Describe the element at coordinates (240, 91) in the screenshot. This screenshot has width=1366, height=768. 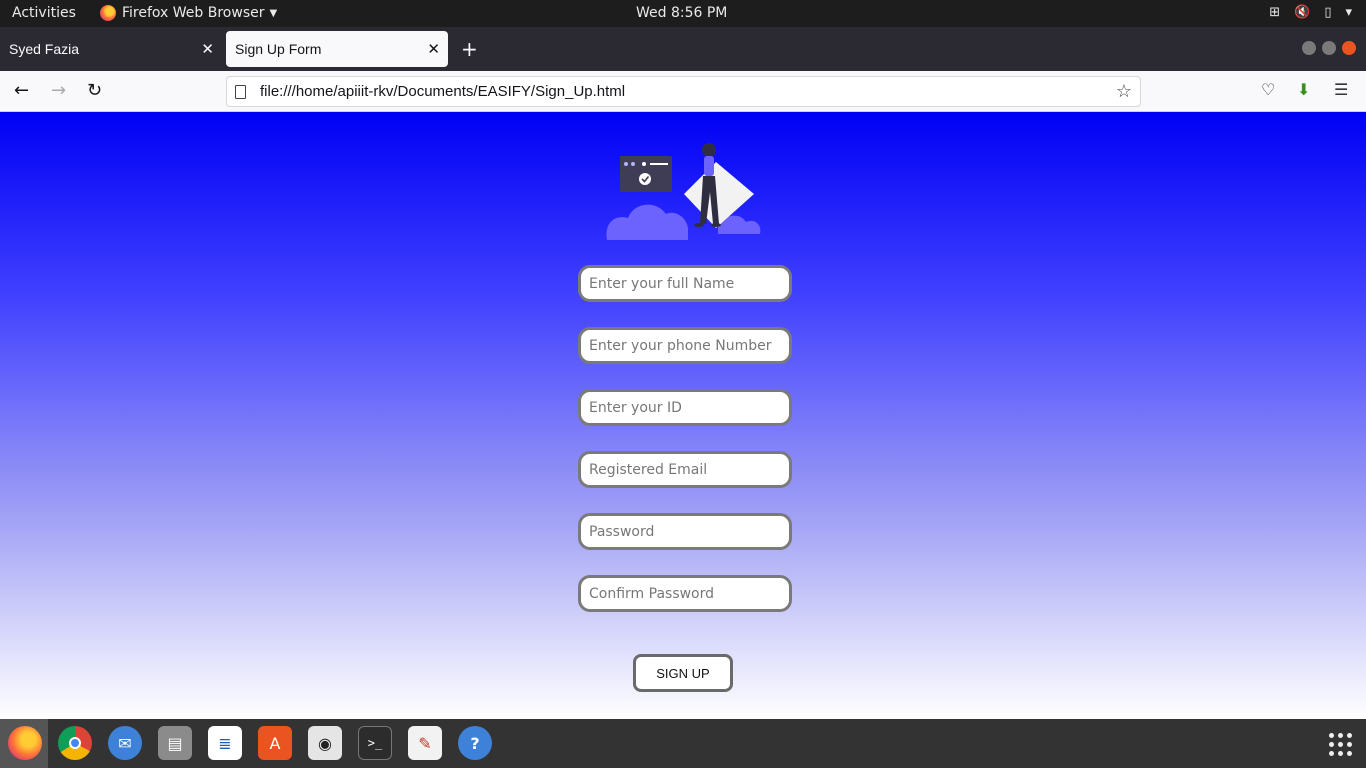
I see `page-icon` at that location.